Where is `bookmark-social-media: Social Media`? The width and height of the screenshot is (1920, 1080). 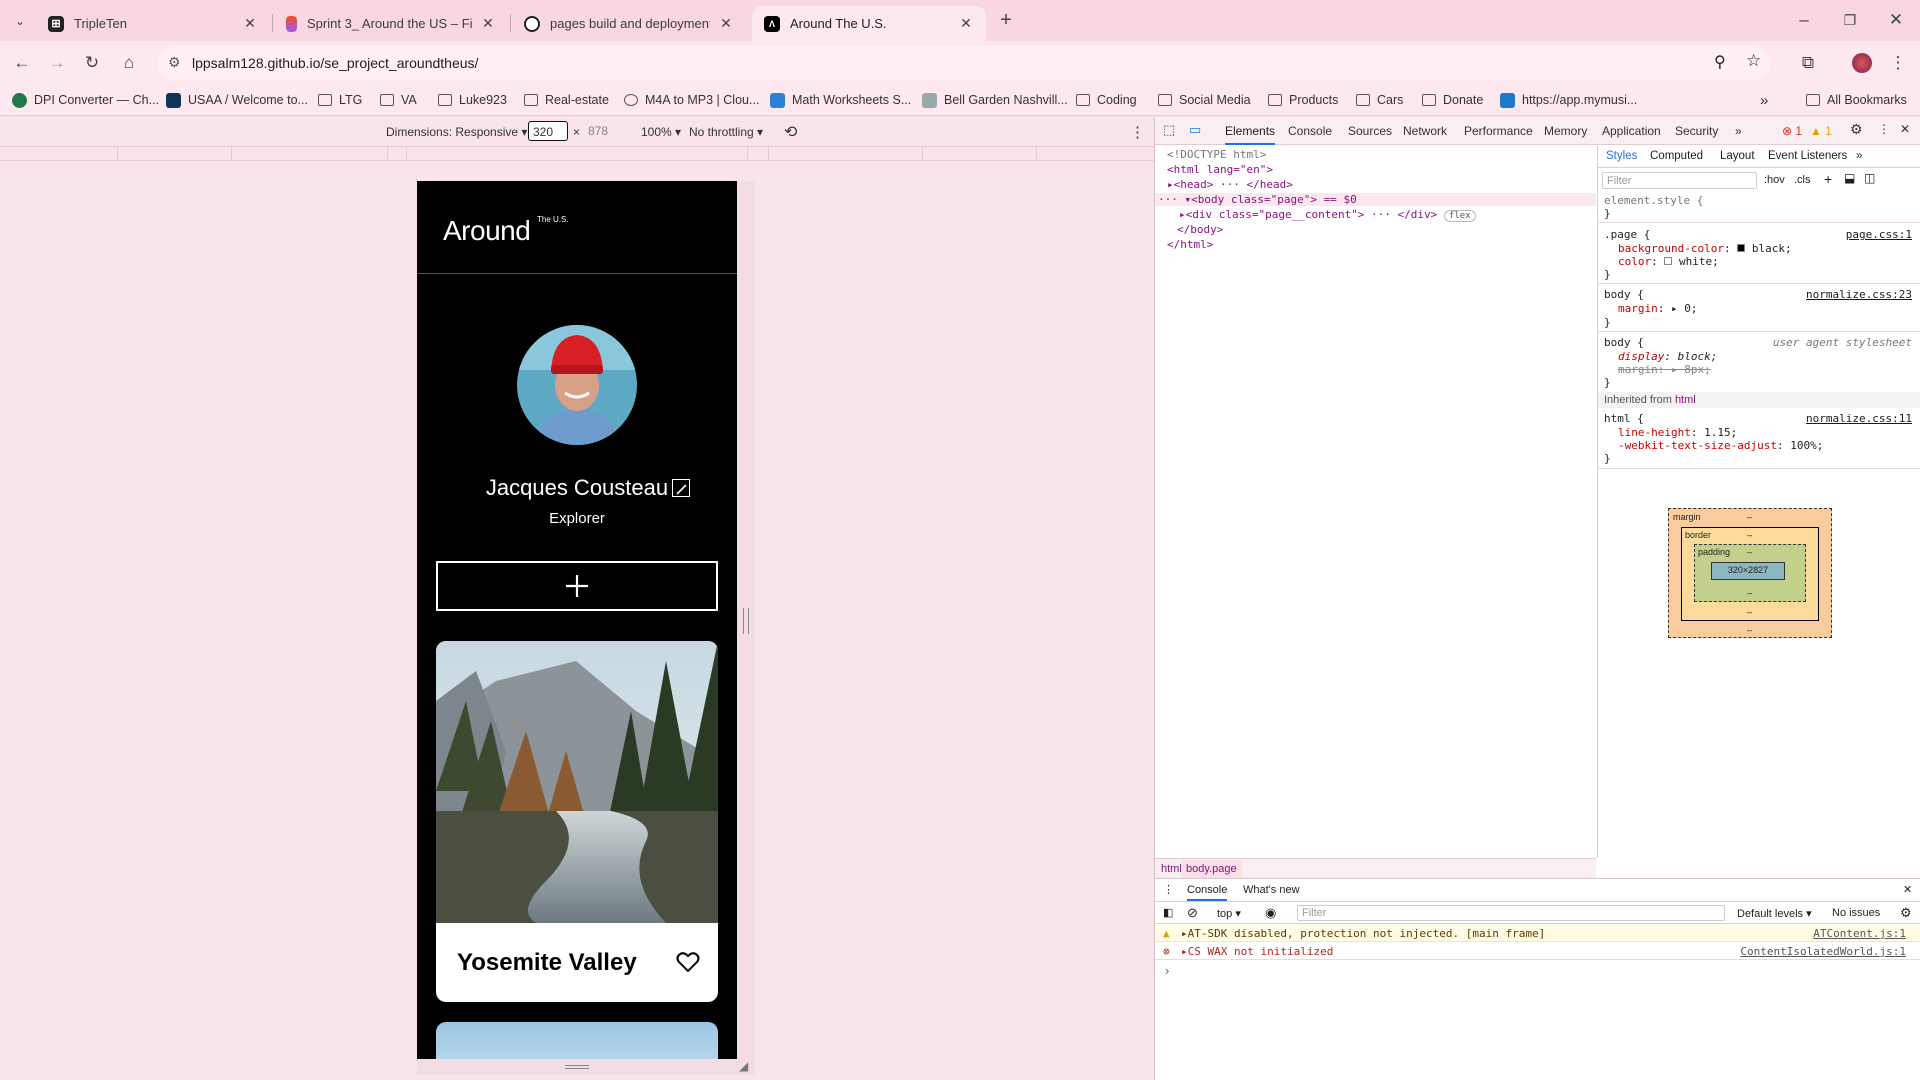 bookmark-social-media: Social Media is located at coordinates (1204, 100).